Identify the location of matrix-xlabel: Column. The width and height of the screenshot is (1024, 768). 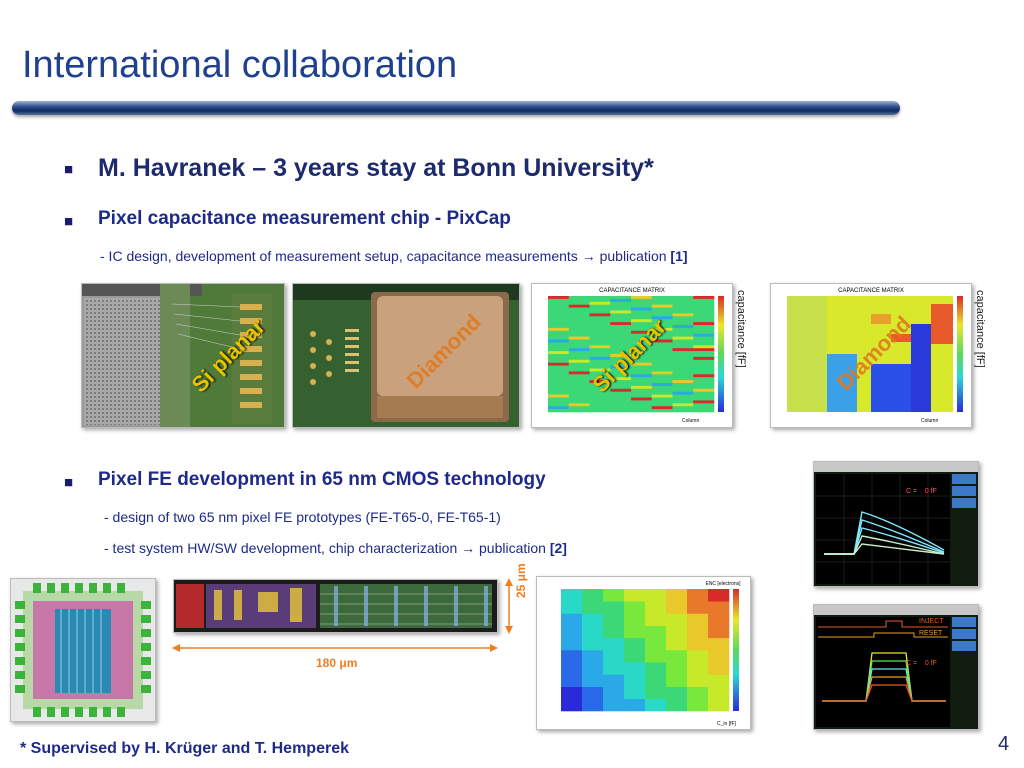
(690, 421).